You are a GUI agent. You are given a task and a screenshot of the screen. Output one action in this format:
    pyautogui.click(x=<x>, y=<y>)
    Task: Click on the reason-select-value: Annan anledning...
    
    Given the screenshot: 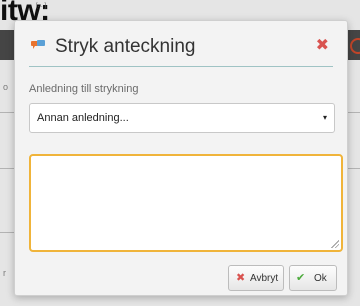 What is the action you would take?
    pyautogui.click(x=83, y=118)
    